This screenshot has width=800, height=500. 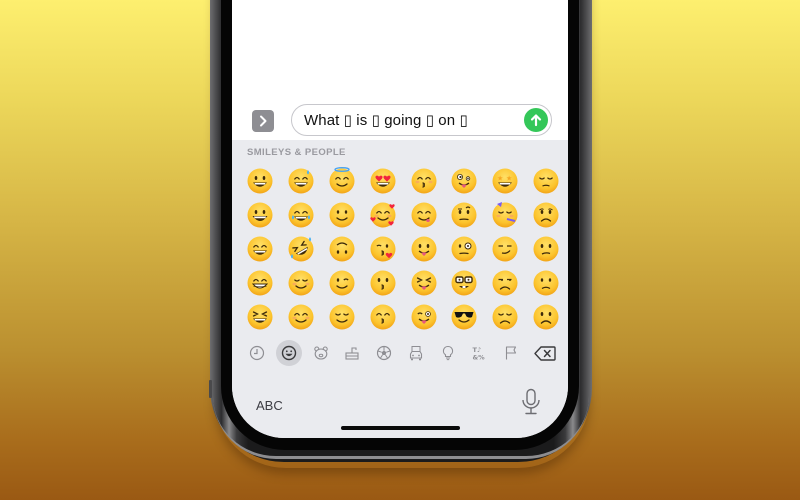 I want to click on zany-face-icon, so click(x=464, y=181).